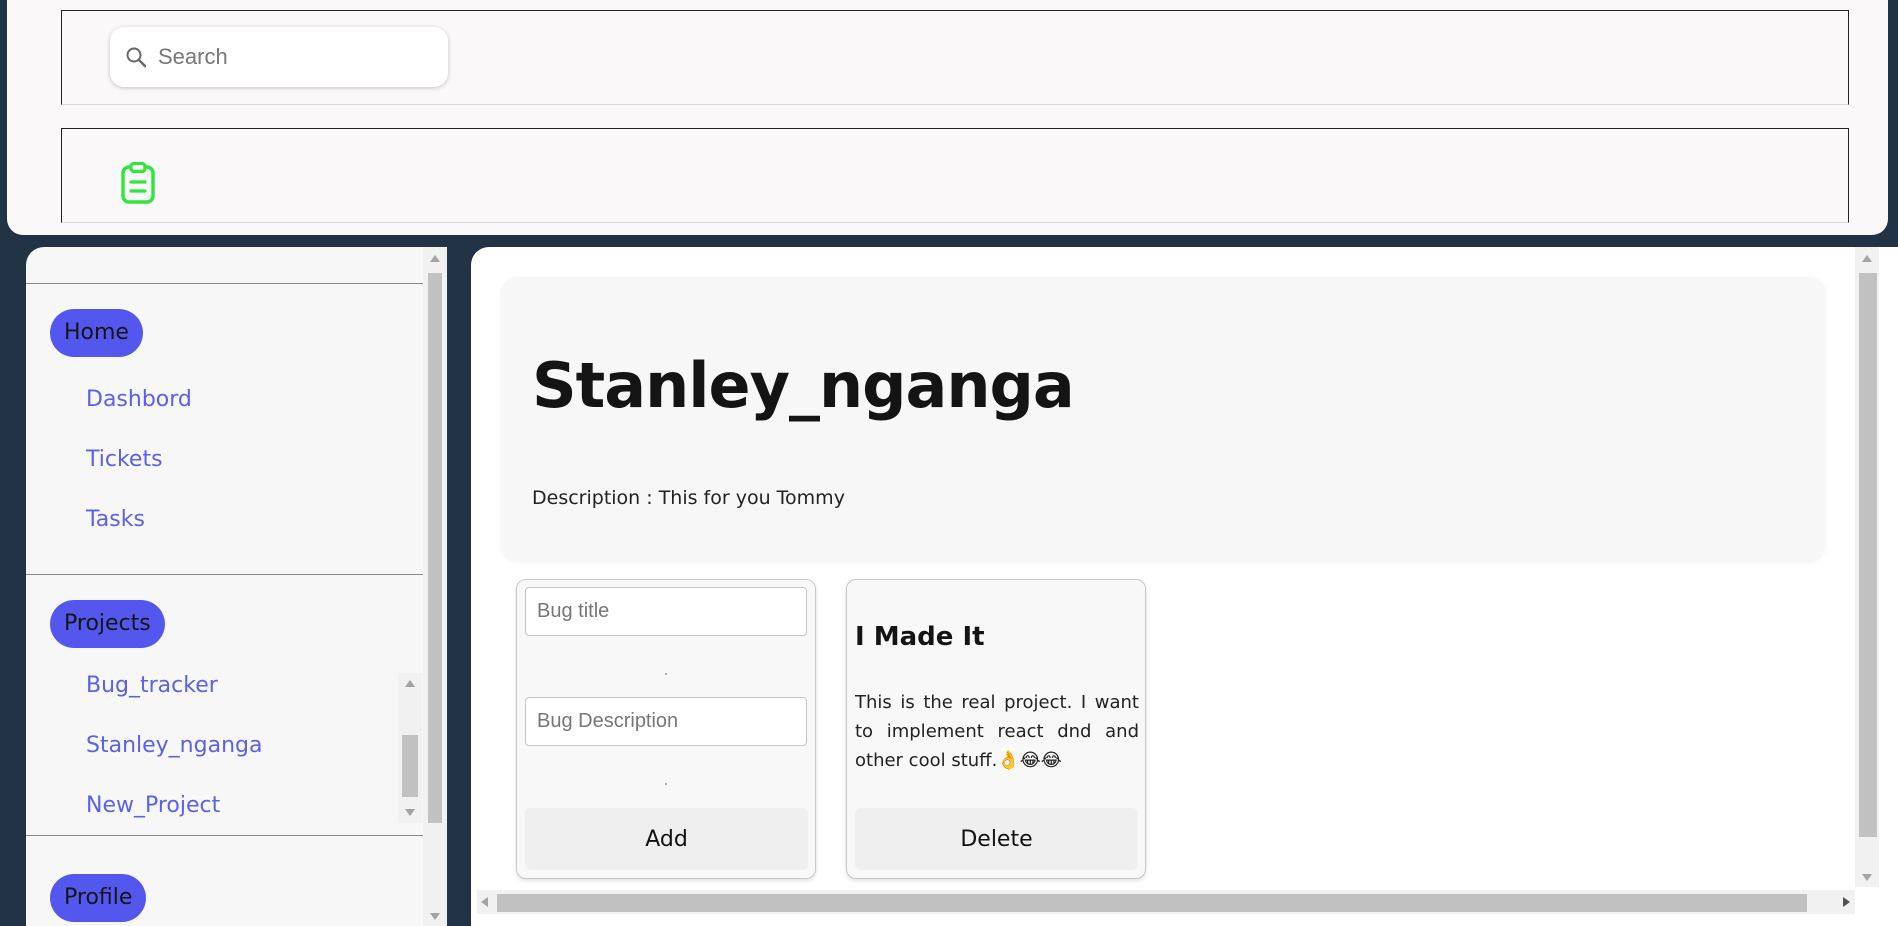 This screenshot has width=1898, height=926. What do you see at coordinates (920, 637) in the screenshot?
I see `bug-title: I Made It` at bounding box center [920, 637].